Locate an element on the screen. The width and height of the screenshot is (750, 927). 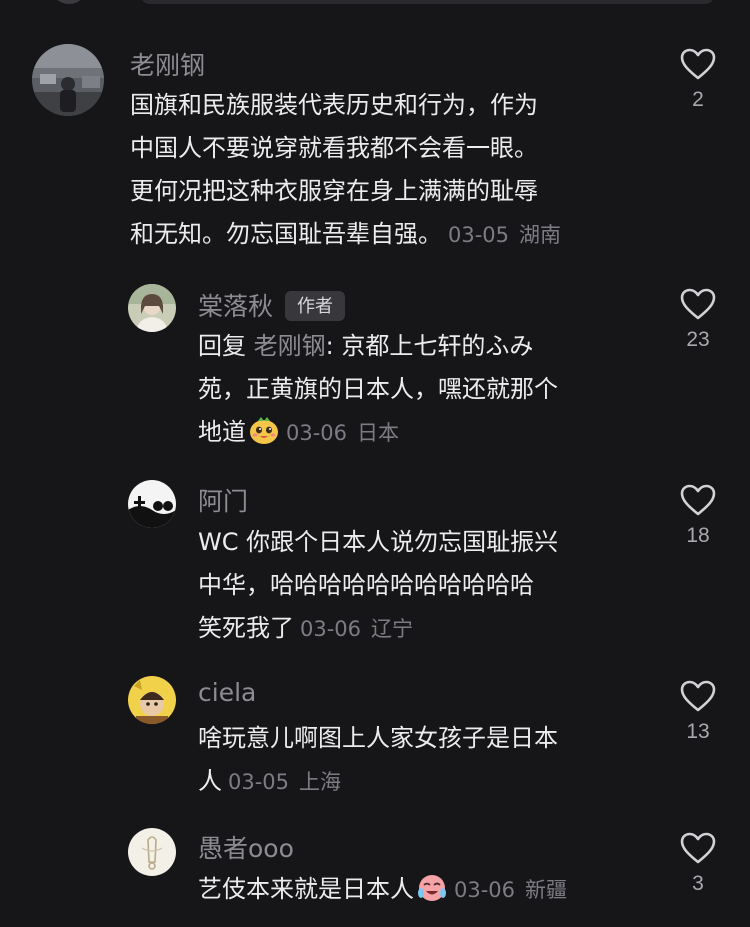
like-button: 13 is located at coordinates (698, 712).